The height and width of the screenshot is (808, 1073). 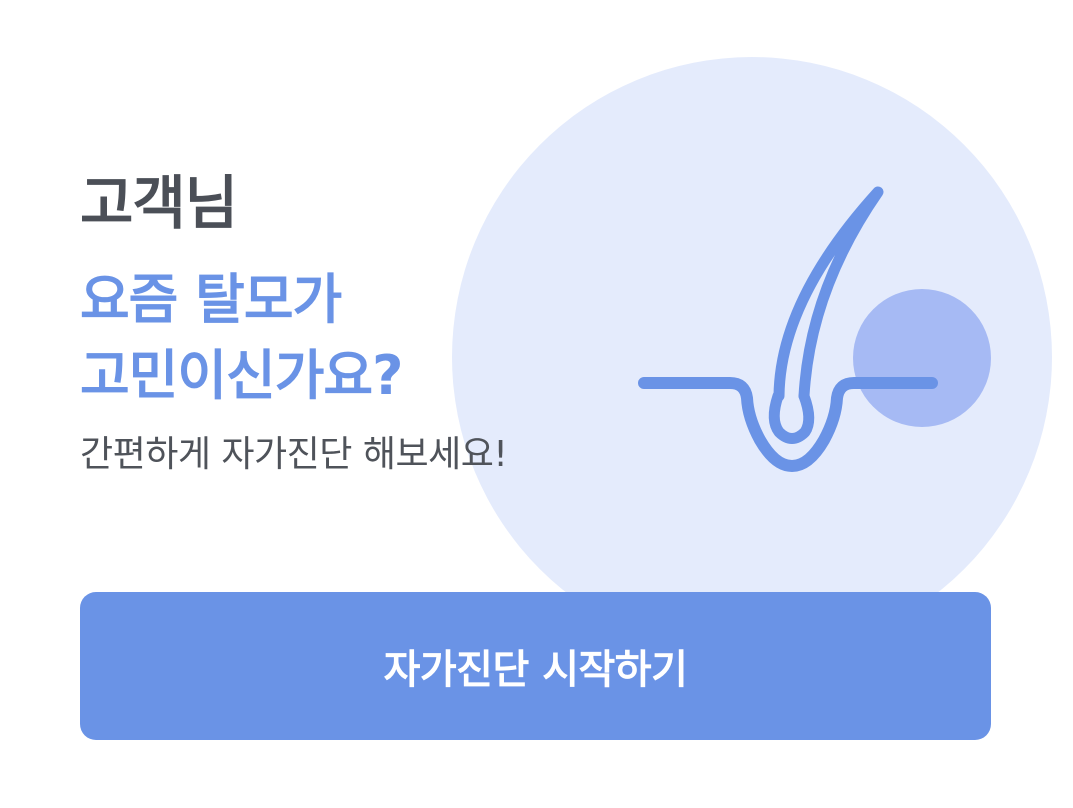 What do you see at coordinates (922, 358) in the screenshot?
I see `accent-dot` at bounding box center [922, 358].